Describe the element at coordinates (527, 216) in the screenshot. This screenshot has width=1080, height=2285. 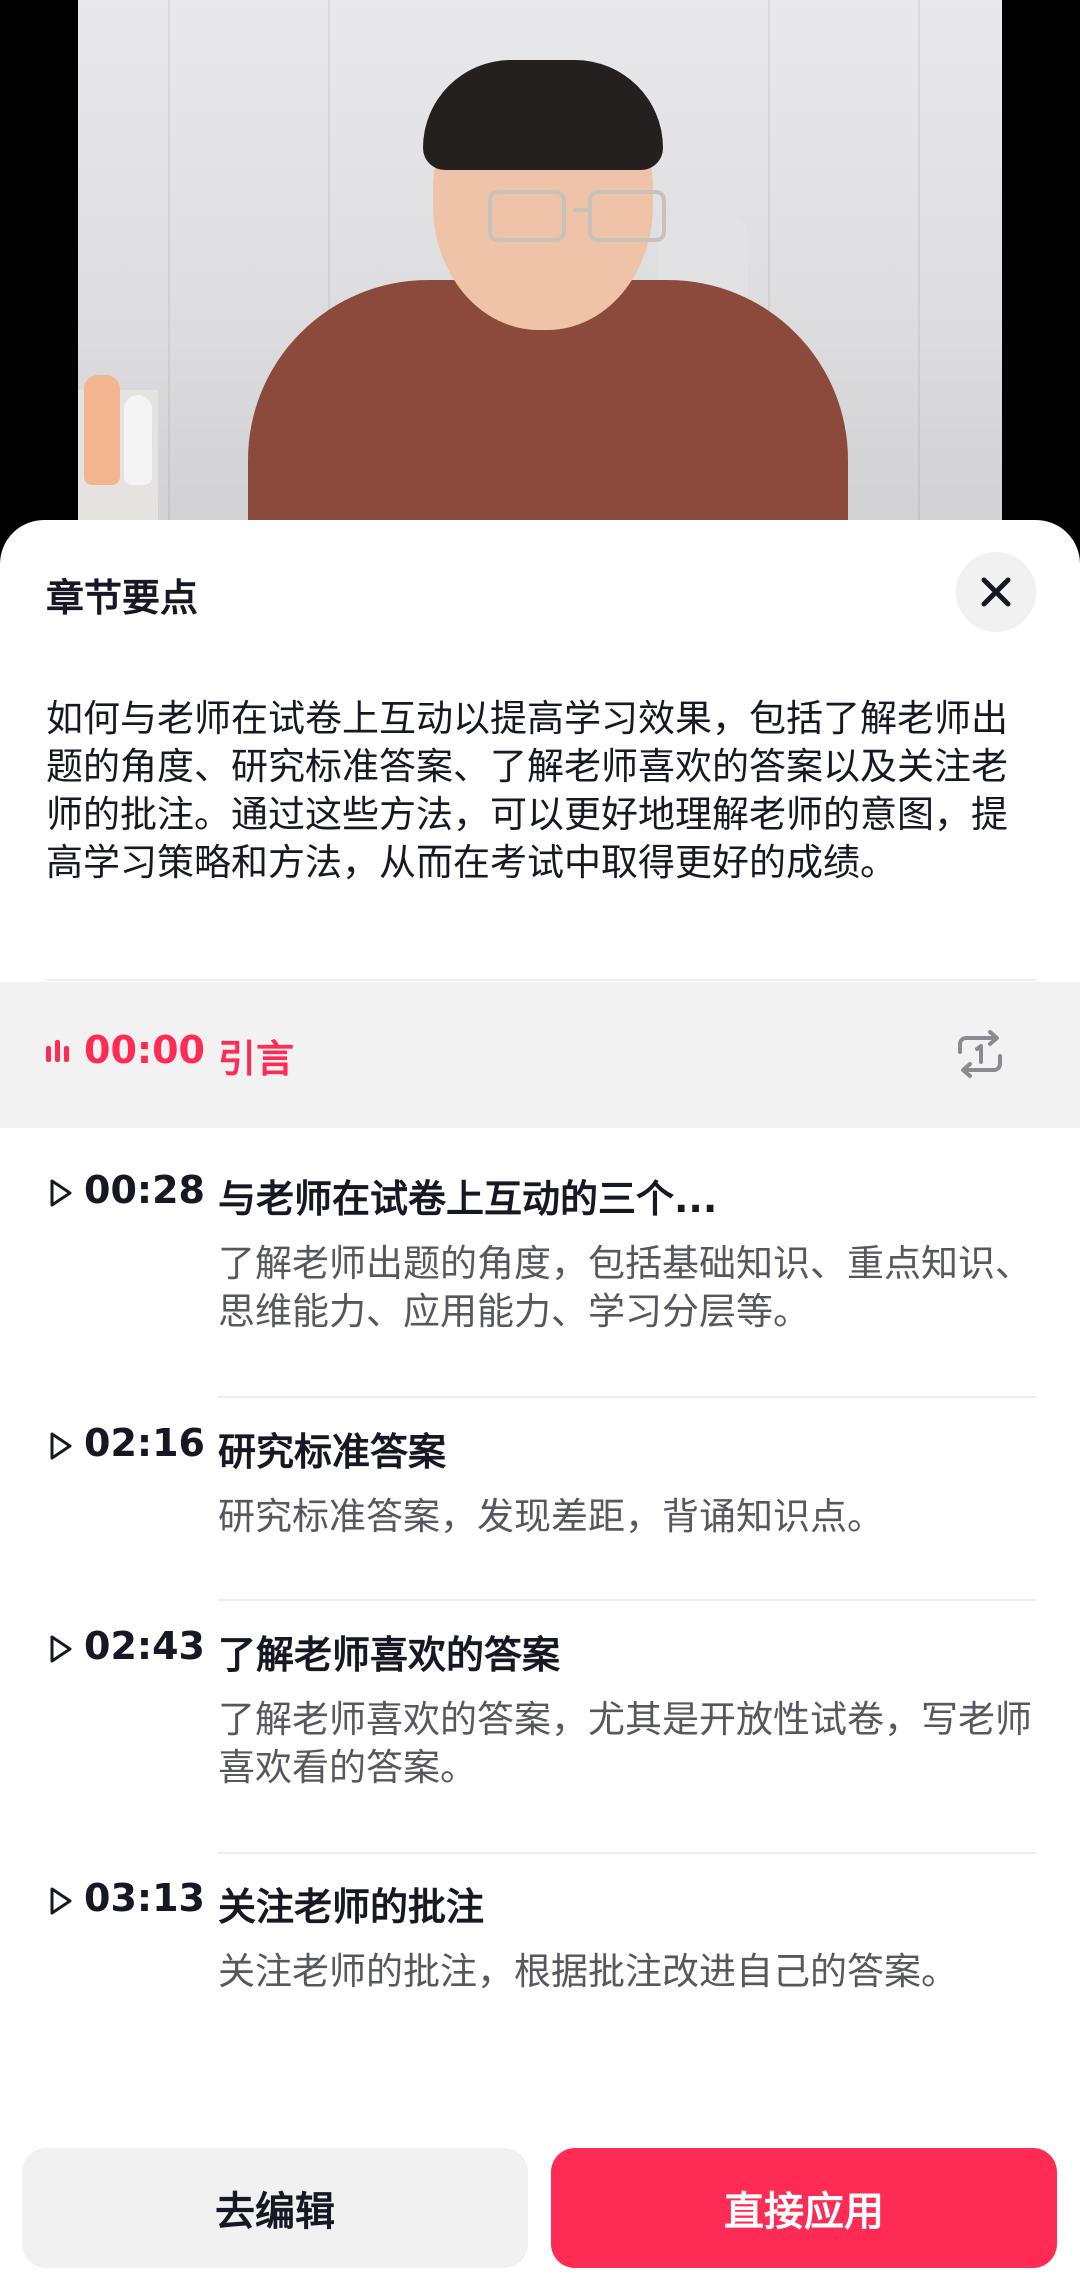
I see `glasses-left-lens` at that location.